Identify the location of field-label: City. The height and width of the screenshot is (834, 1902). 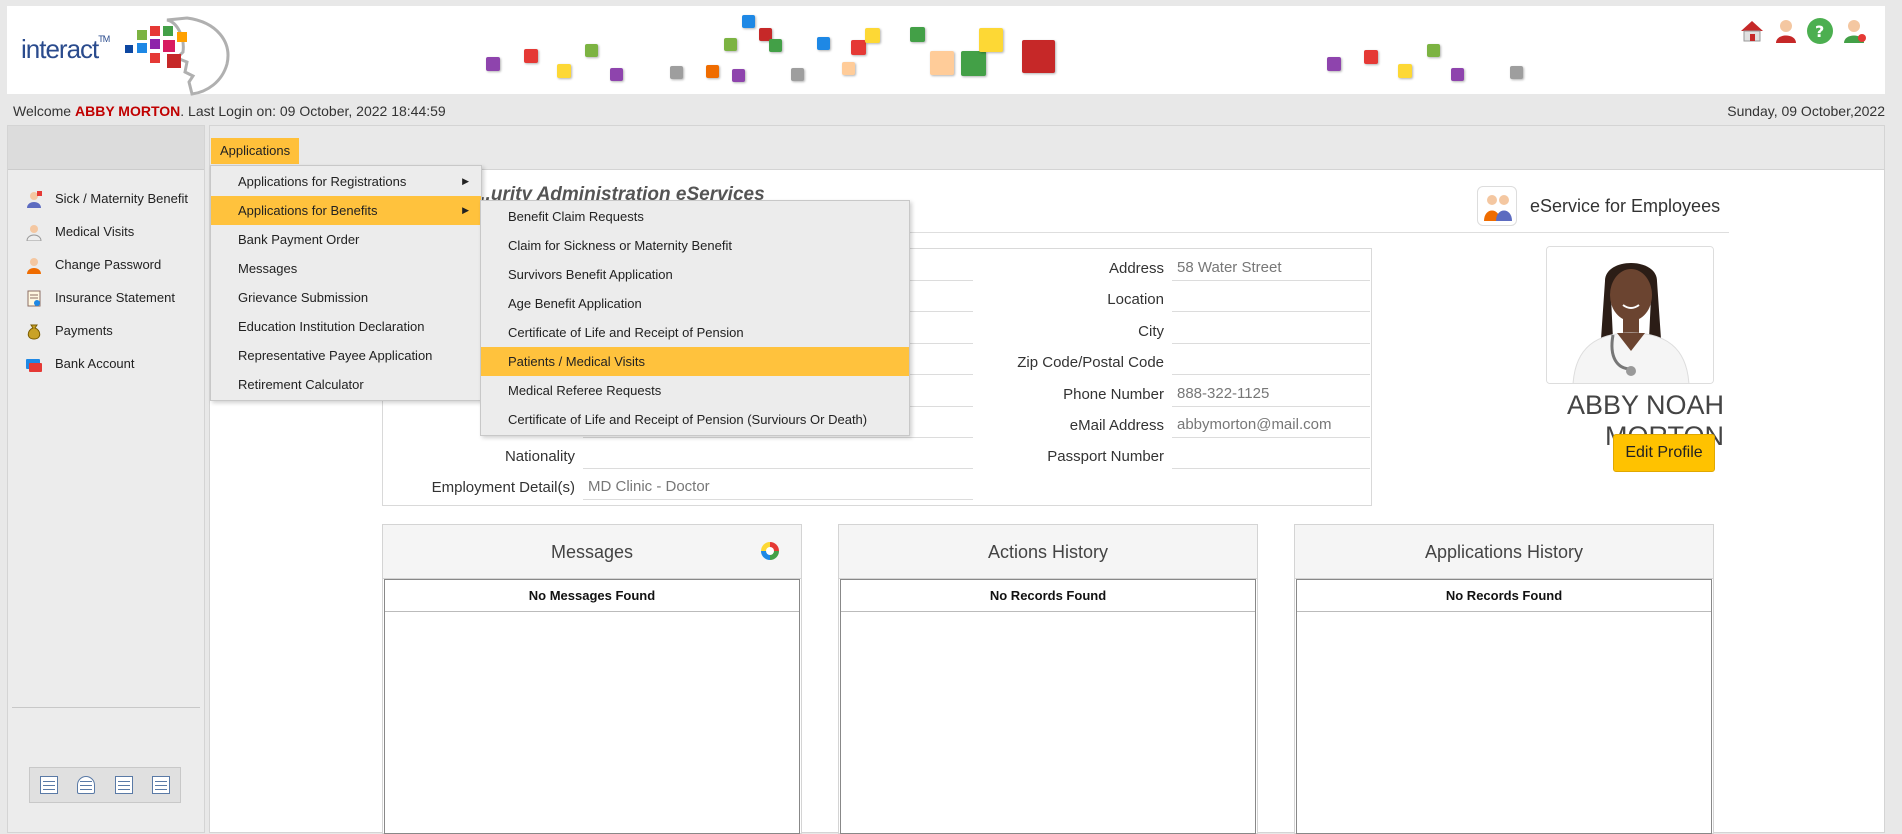
(1151, 331).